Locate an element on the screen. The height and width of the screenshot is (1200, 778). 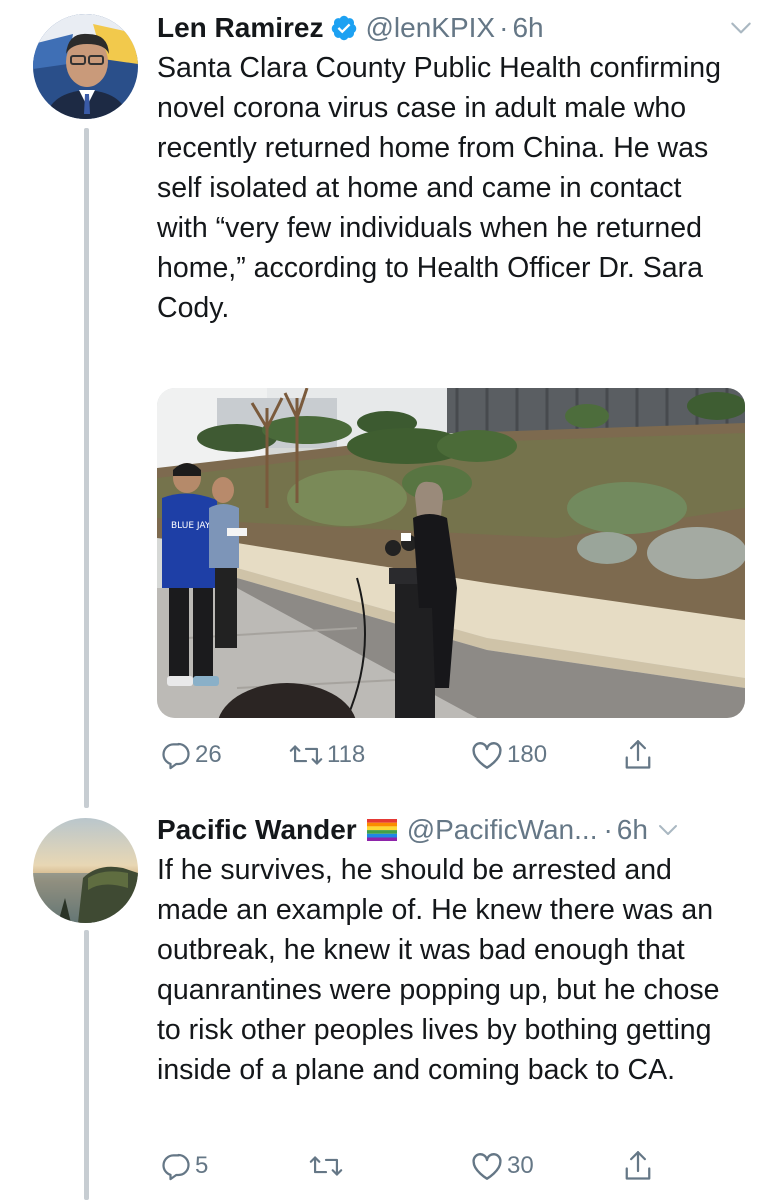
tweet-header: Pacific Wander @PacificWan... · 6h is located at coordinates (455, 830).